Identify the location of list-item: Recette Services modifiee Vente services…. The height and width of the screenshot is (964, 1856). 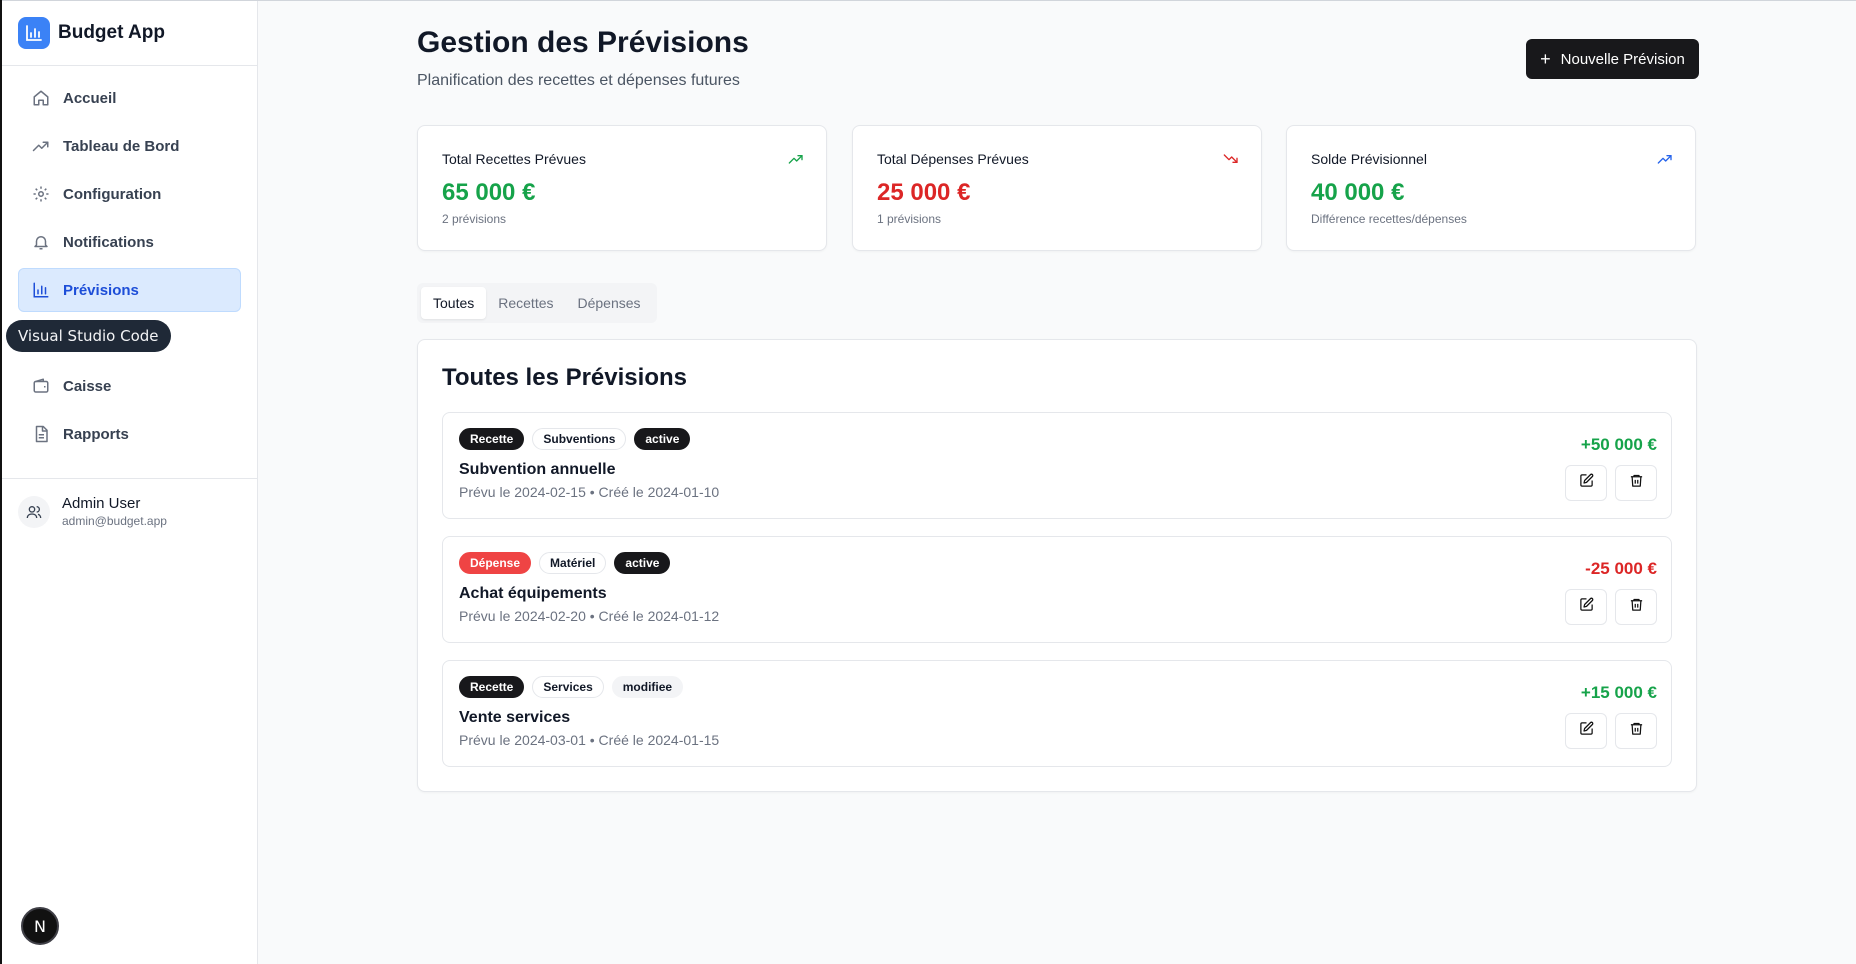
(1057, 713).